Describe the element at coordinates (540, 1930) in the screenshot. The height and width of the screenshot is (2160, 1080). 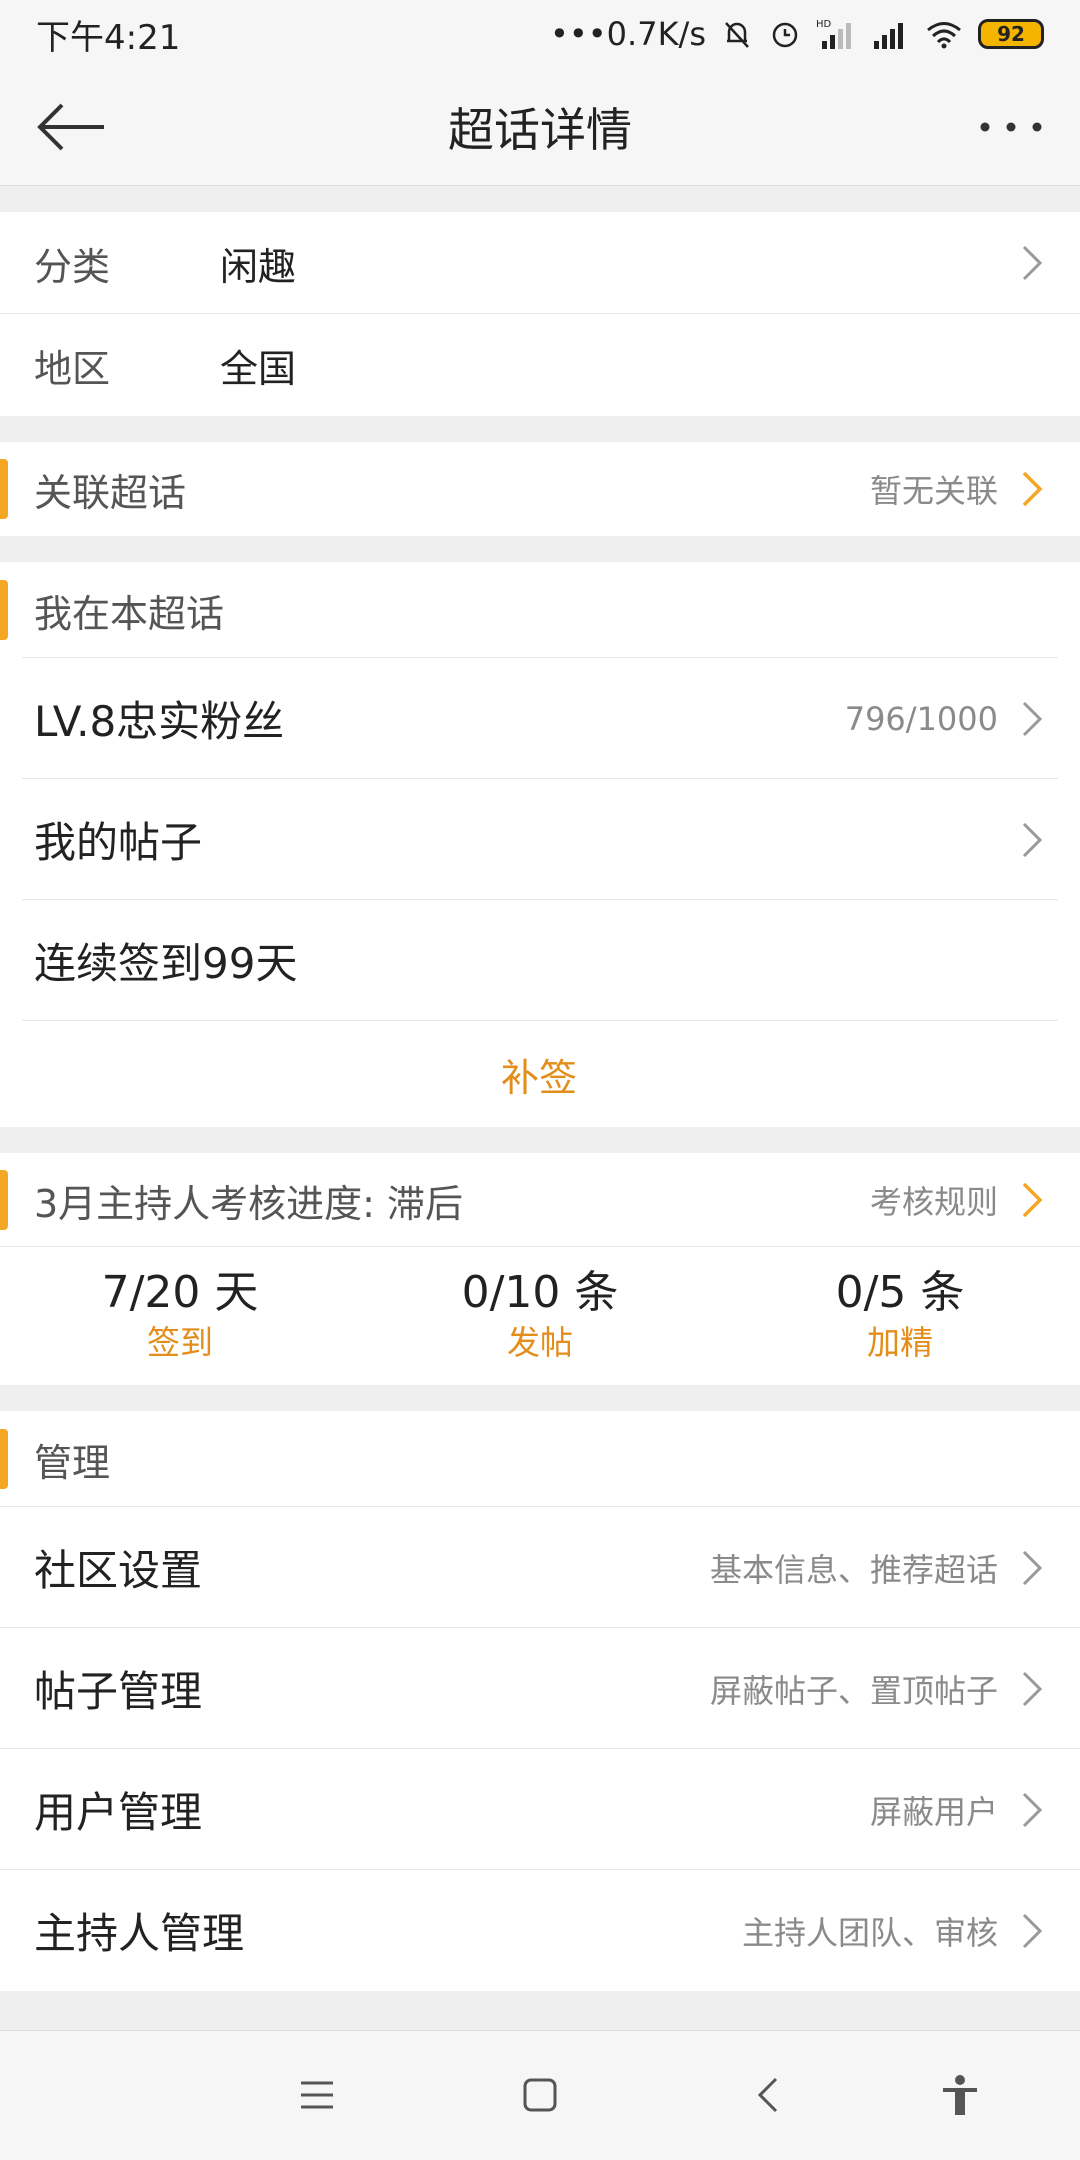
I see `manage-item-host-management: 主持人管理 主持人团队、审核` at that location.